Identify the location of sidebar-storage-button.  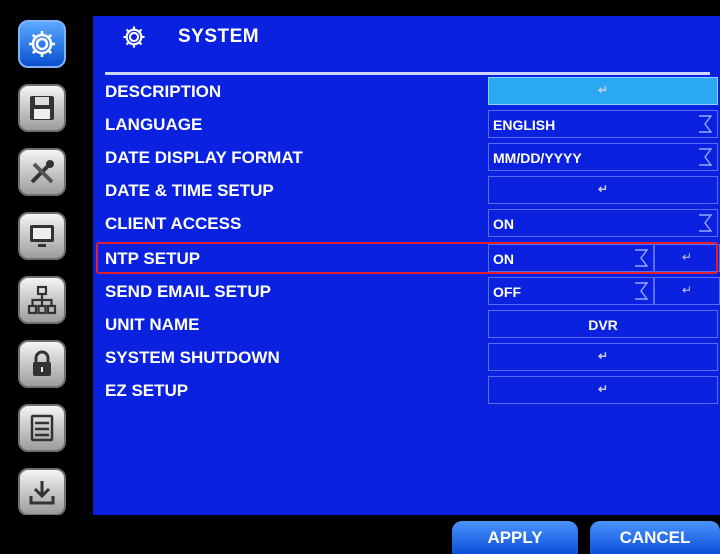
(42, 428).